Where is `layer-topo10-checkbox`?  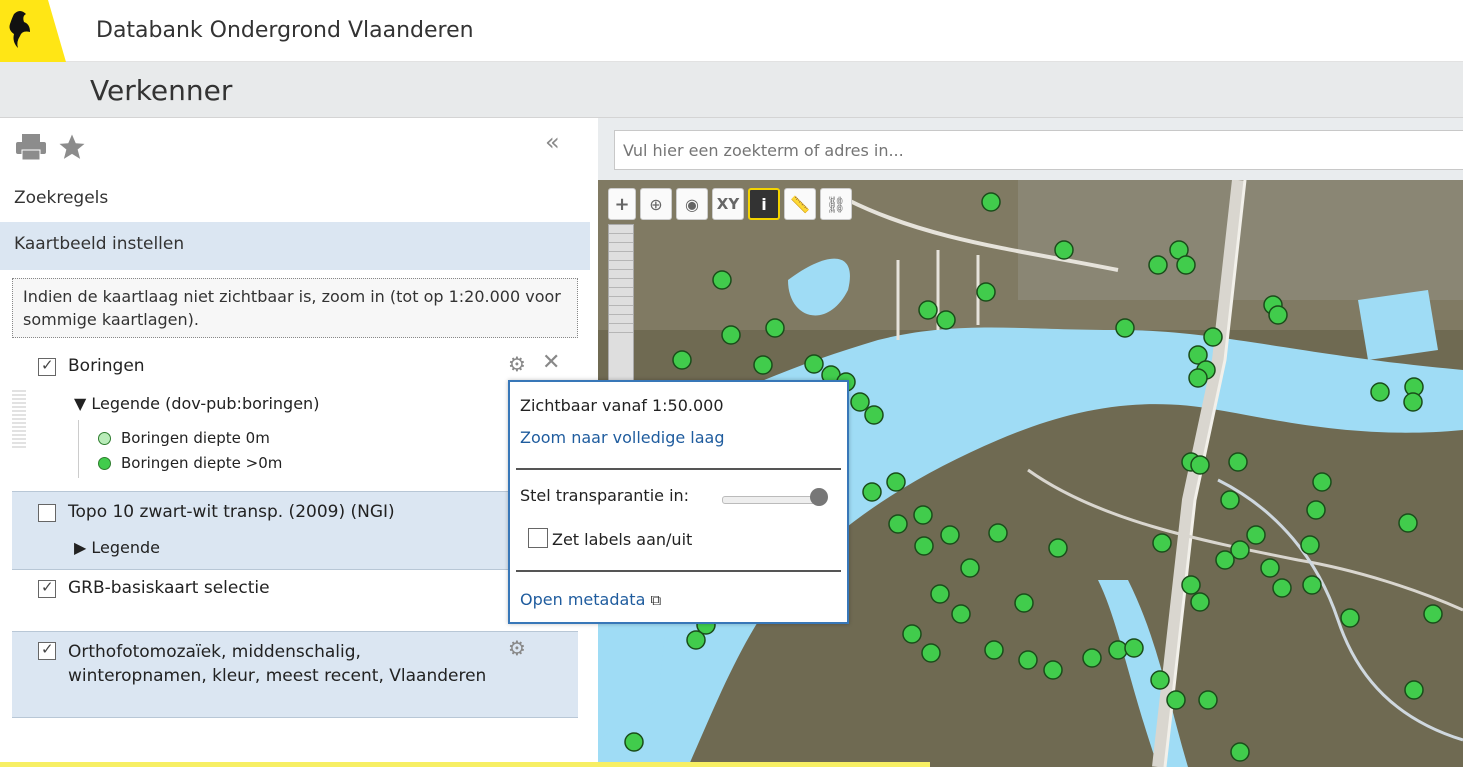
layer-topo10-checkbox is located at coordinates (47, 513).